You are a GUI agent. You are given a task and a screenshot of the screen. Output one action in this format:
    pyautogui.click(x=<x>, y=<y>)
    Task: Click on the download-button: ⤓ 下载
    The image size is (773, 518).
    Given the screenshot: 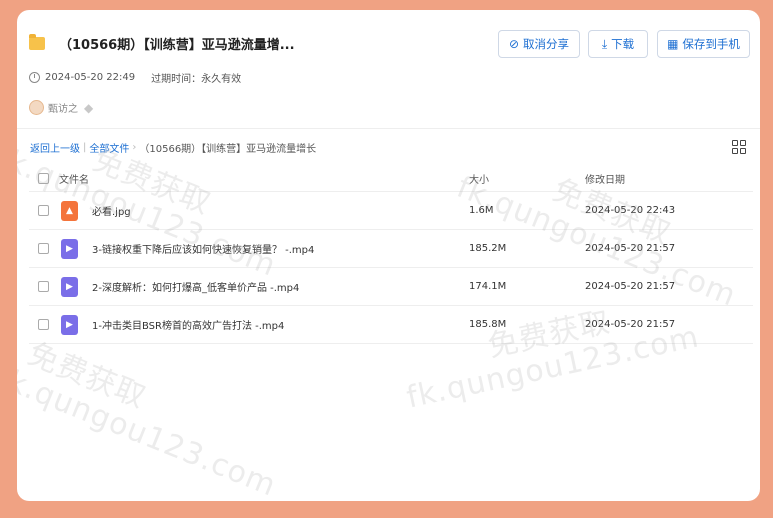 What is the action you would take?
    pyautogui.click(x=618, y=44)
    